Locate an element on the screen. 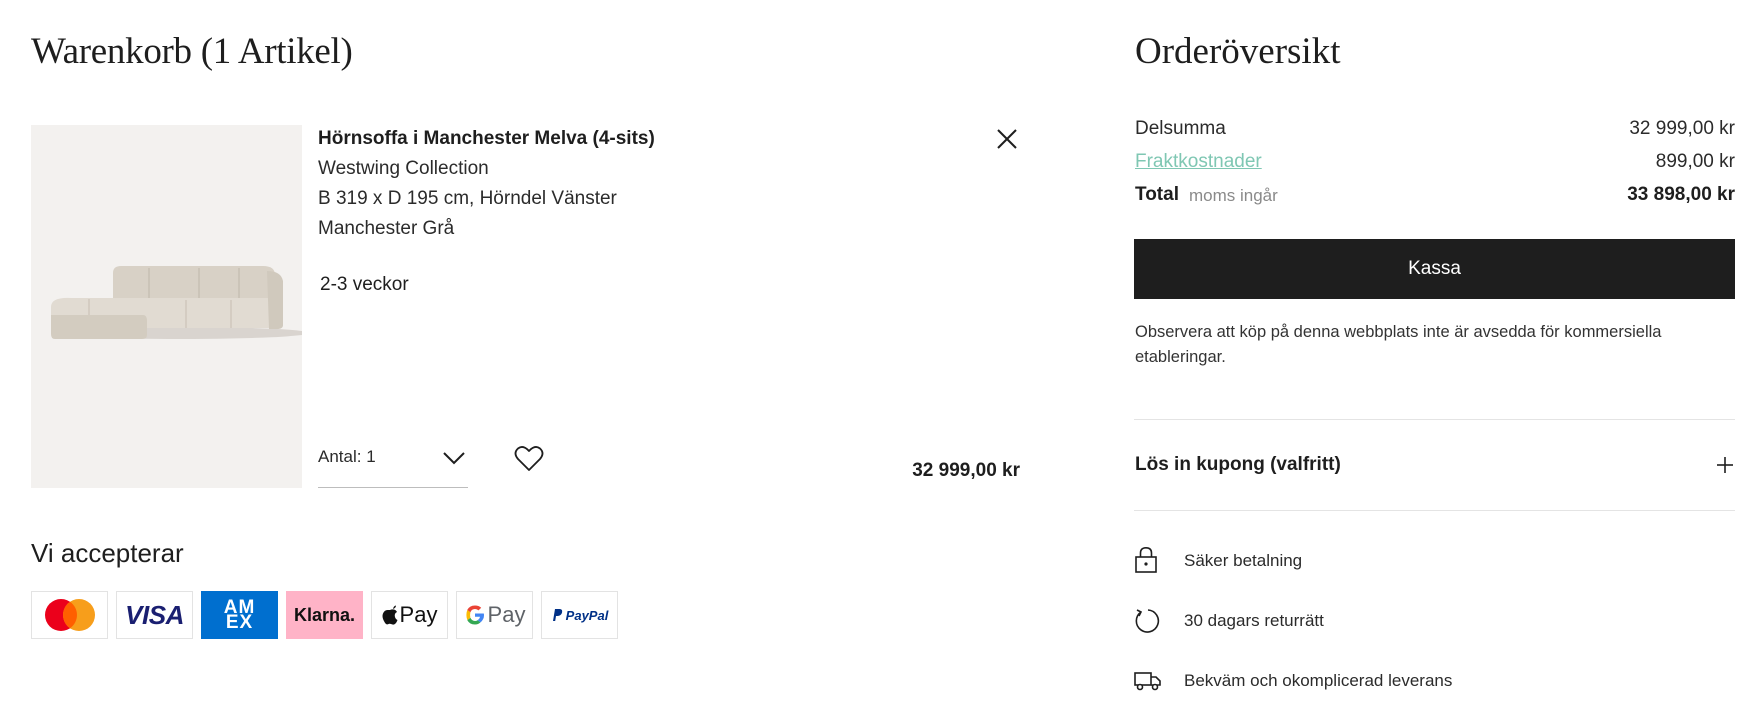 The height and width of the screenshot is (704, 1758). visa-logo: VISA is located at coordinates (154, 615).